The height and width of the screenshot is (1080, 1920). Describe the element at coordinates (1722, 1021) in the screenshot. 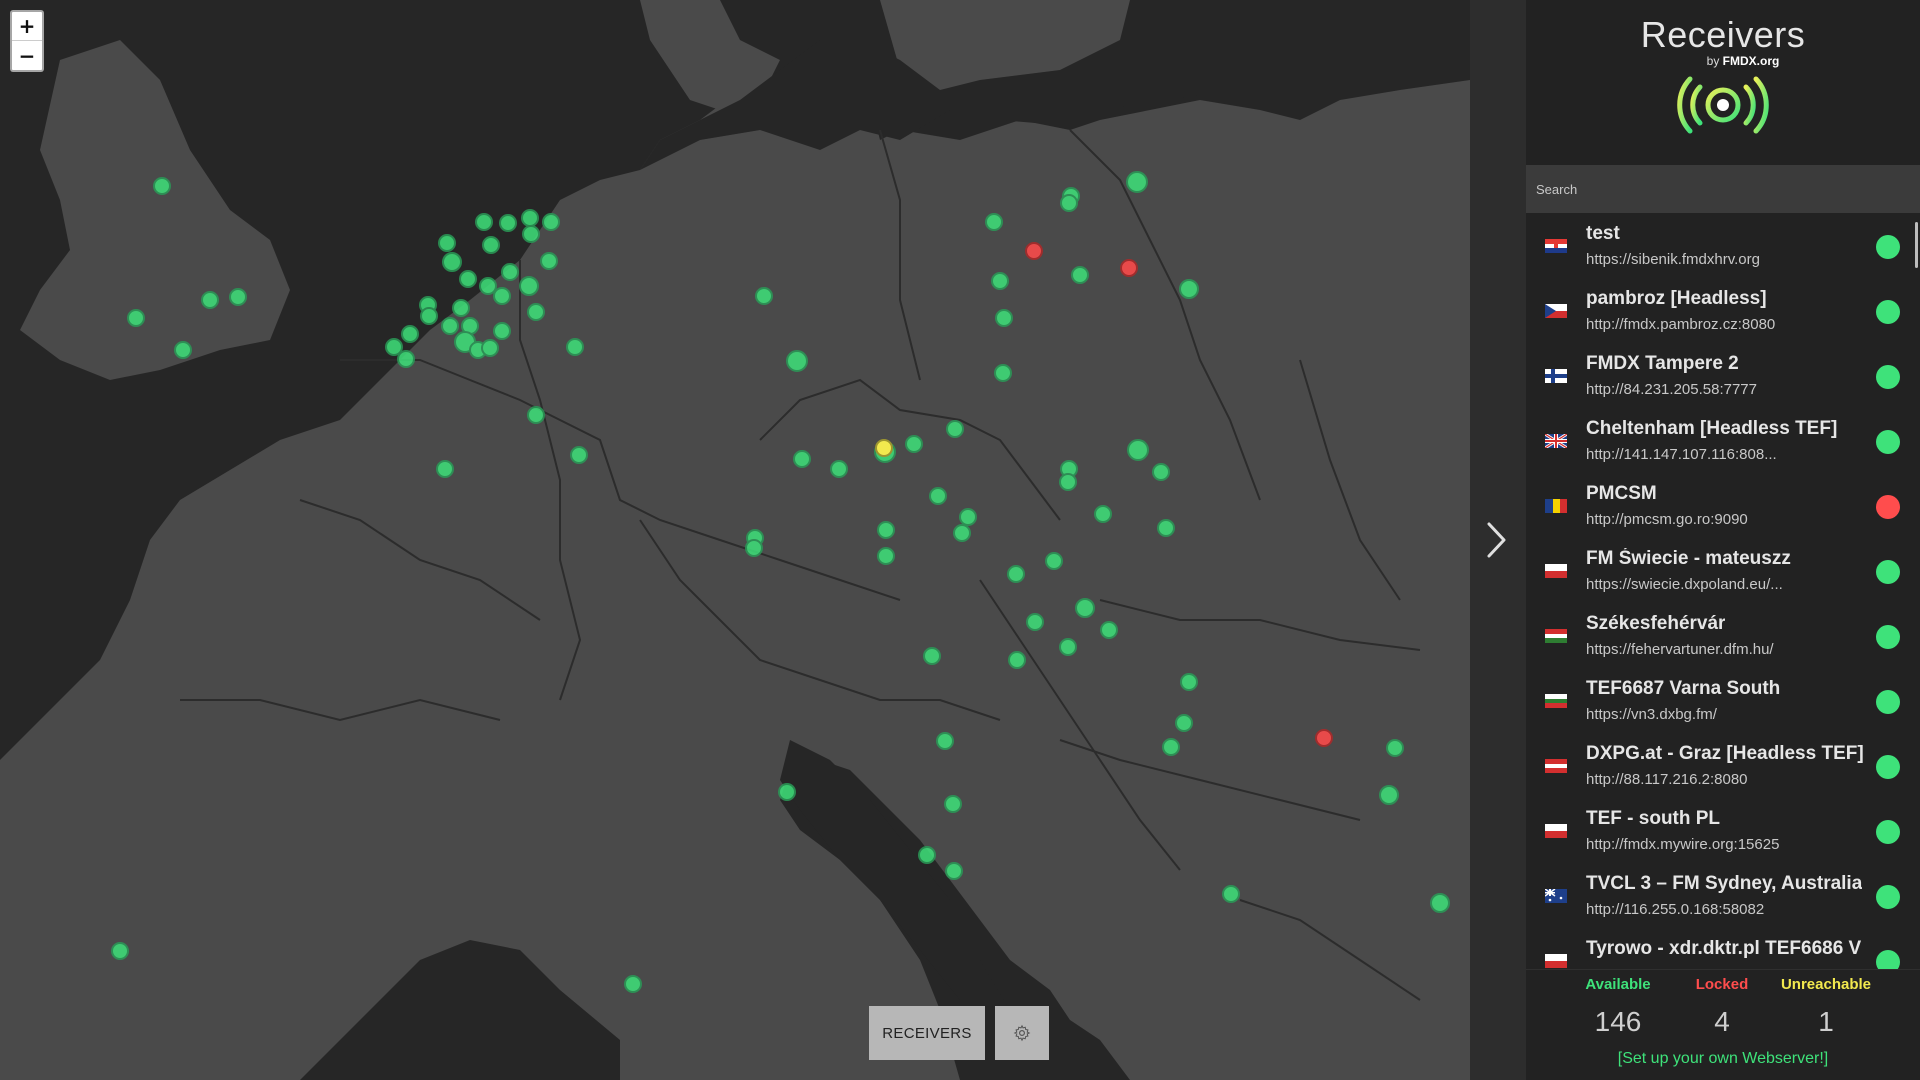

I see `locked-count: 4` at that location.